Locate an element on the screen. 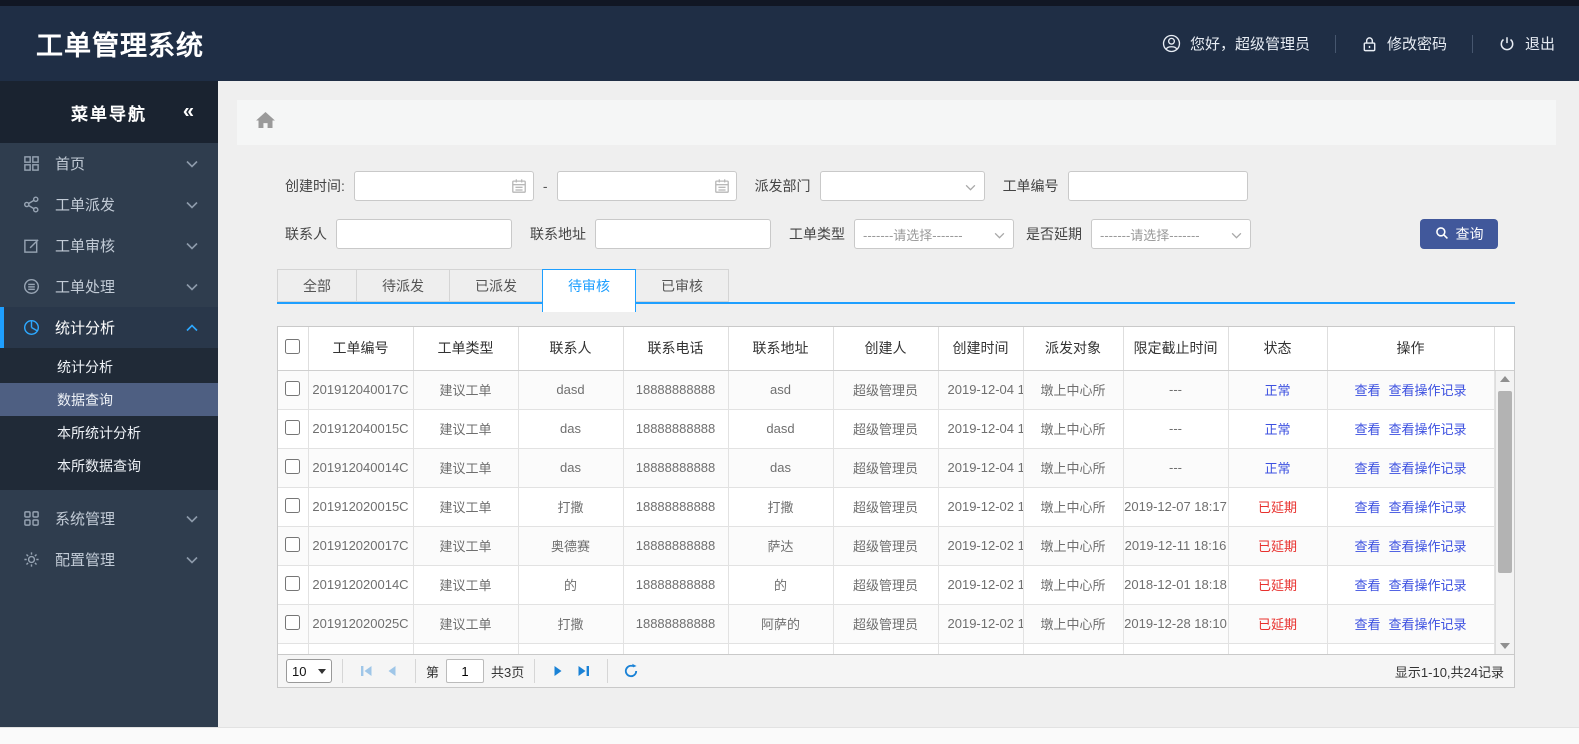  contact-label: 联系人 is located at coordinates (306, 234).